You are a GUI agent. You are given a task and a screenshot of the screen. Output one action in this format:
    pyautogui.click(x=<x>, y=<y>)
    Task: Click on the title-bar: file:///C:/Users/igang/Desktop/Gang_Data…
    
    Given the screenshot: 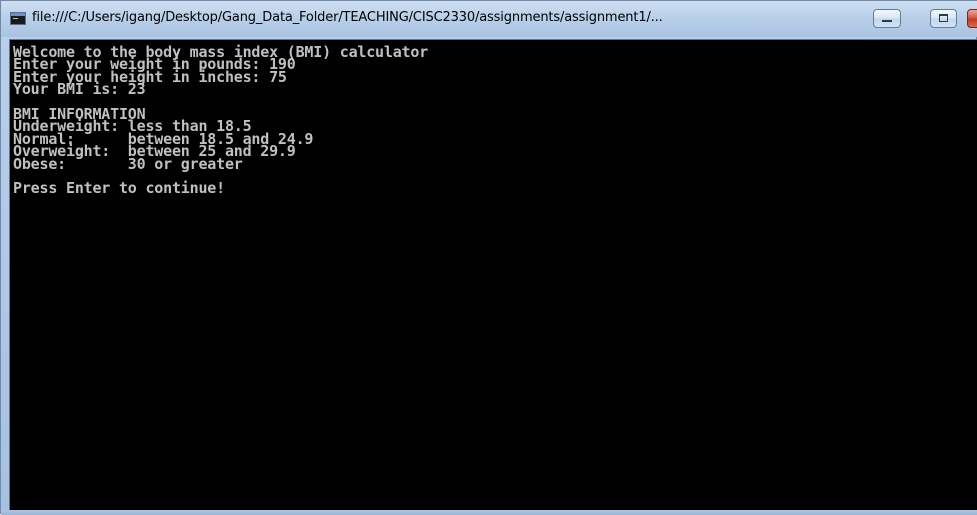 What is the action you would take?
    pyautogui.click(x=489, y=19)
    